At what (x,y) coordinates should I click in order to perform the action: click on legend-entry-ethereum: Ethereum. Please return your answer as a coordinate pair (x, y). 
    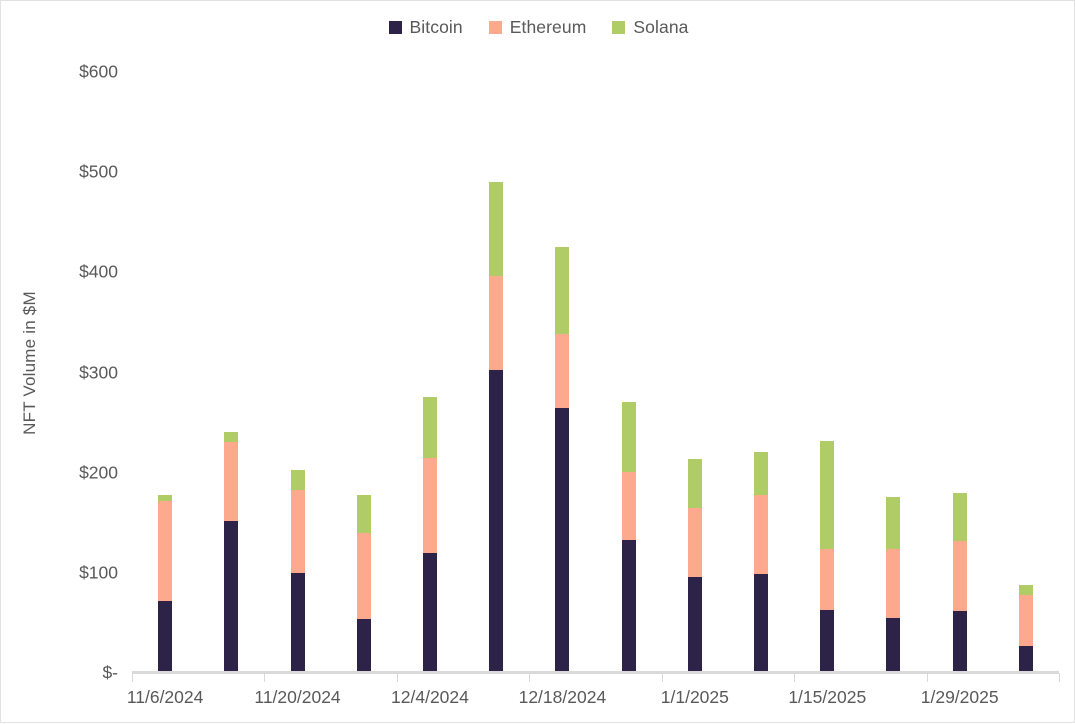
    Looking at the image, I should click on (537, 27).